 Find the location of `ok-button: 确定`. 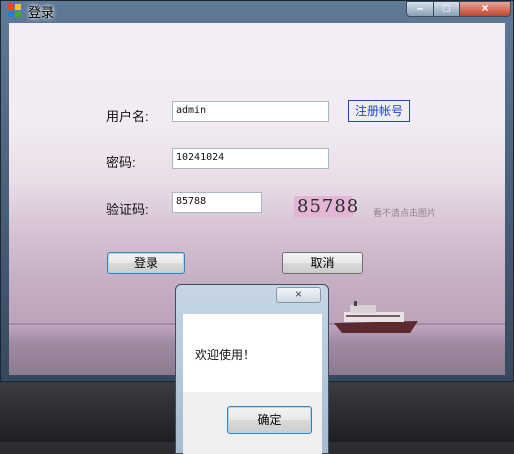

ok-button: 确定 is located at coordinates (269, 420).